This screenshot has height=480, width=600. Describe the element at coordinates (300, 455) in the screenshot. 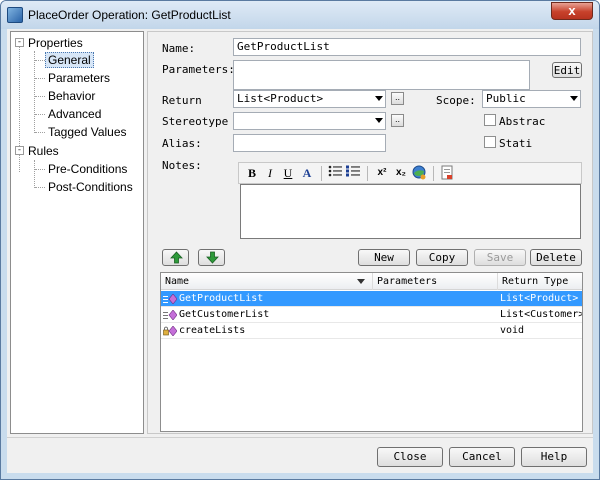

I see `dialog-footer: Close Cancel Help` at that location.